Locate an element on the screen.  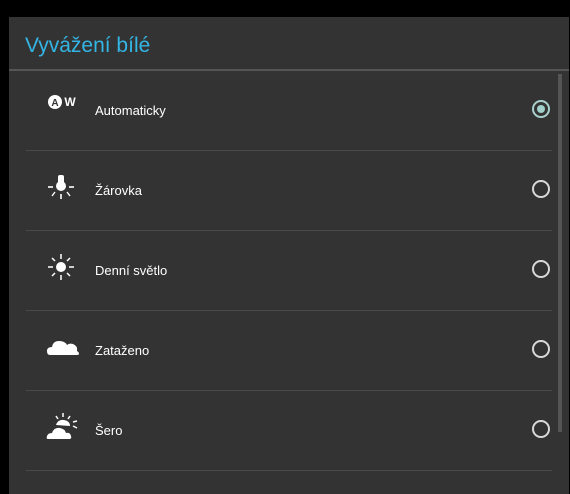
cloudy-icon is located at coordinates (63, 348).